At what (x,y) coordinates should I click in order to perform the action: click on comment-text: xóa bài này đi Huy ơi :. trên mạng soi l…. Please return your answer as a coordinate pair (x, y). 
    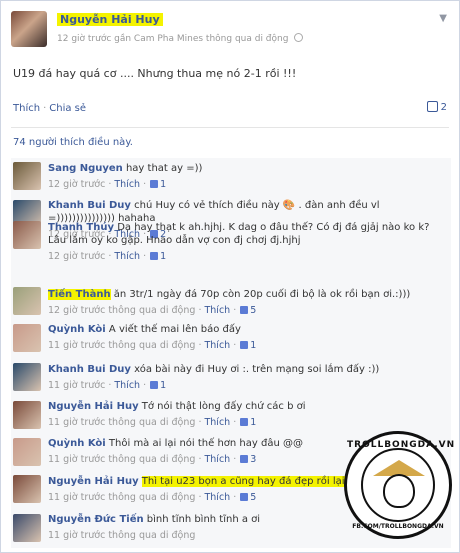
    Looking at the image, I should click on (257, 369).